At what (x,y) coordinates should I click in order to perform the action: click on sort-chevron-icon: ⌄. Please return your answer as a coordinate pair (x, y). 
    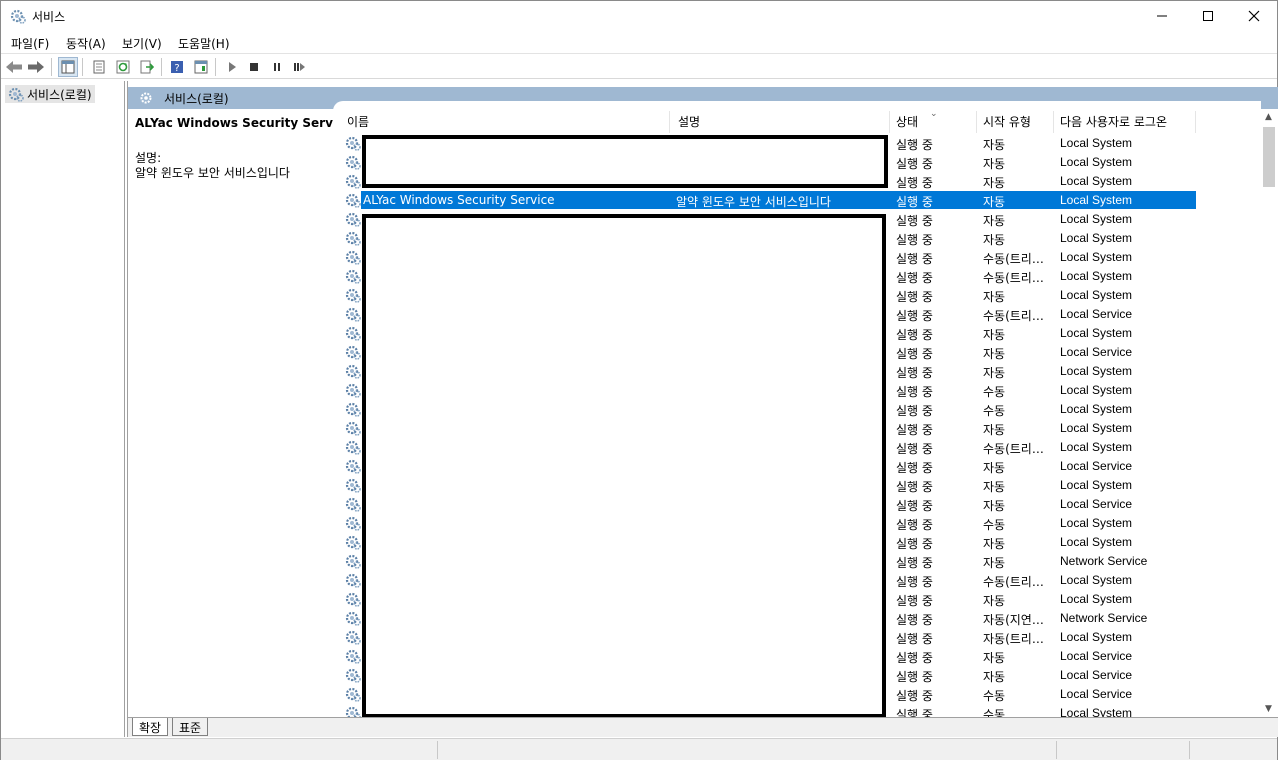
    Looking at the image, I should click on (934, 114).